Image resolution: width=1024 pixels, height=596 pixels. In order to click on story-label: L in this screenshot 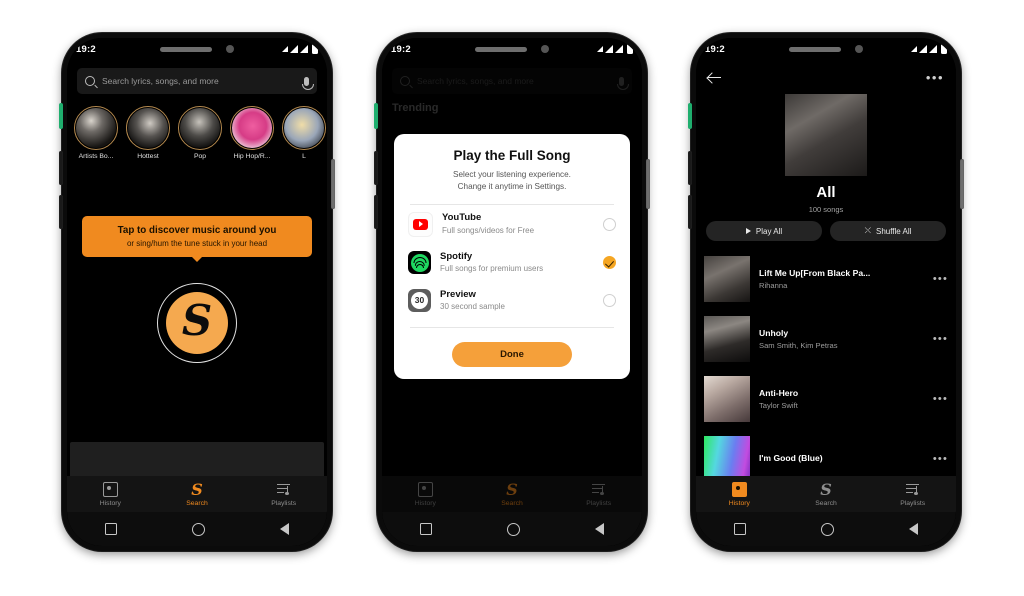, I will do `click(304, 156)`.